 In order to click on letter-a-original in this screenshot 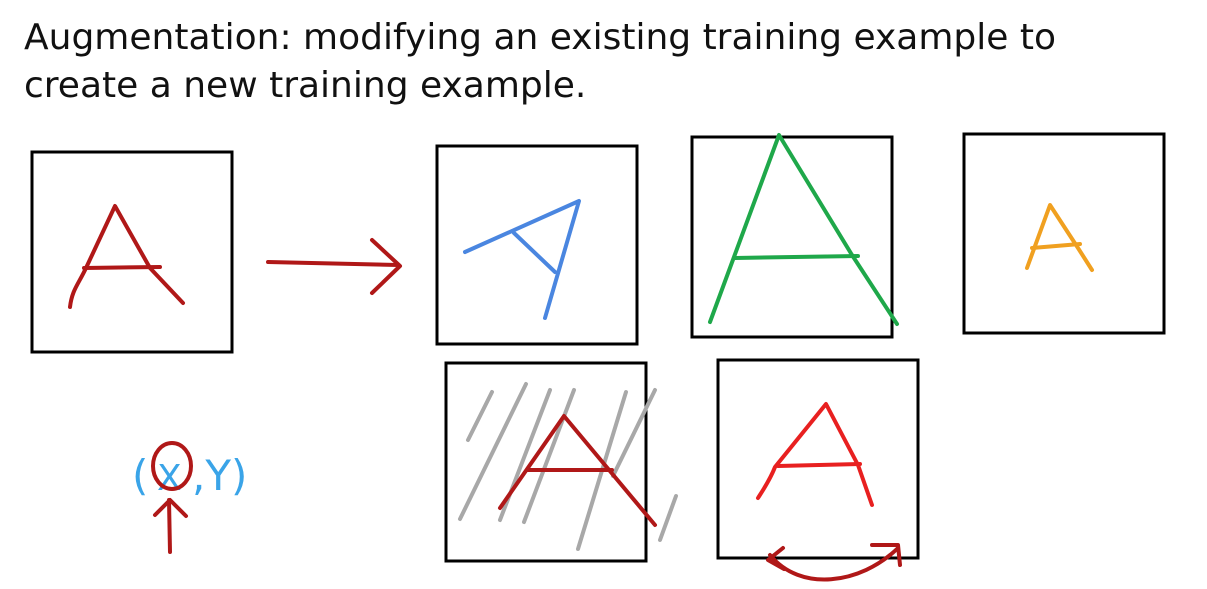, I will do `click(126, 256)`.